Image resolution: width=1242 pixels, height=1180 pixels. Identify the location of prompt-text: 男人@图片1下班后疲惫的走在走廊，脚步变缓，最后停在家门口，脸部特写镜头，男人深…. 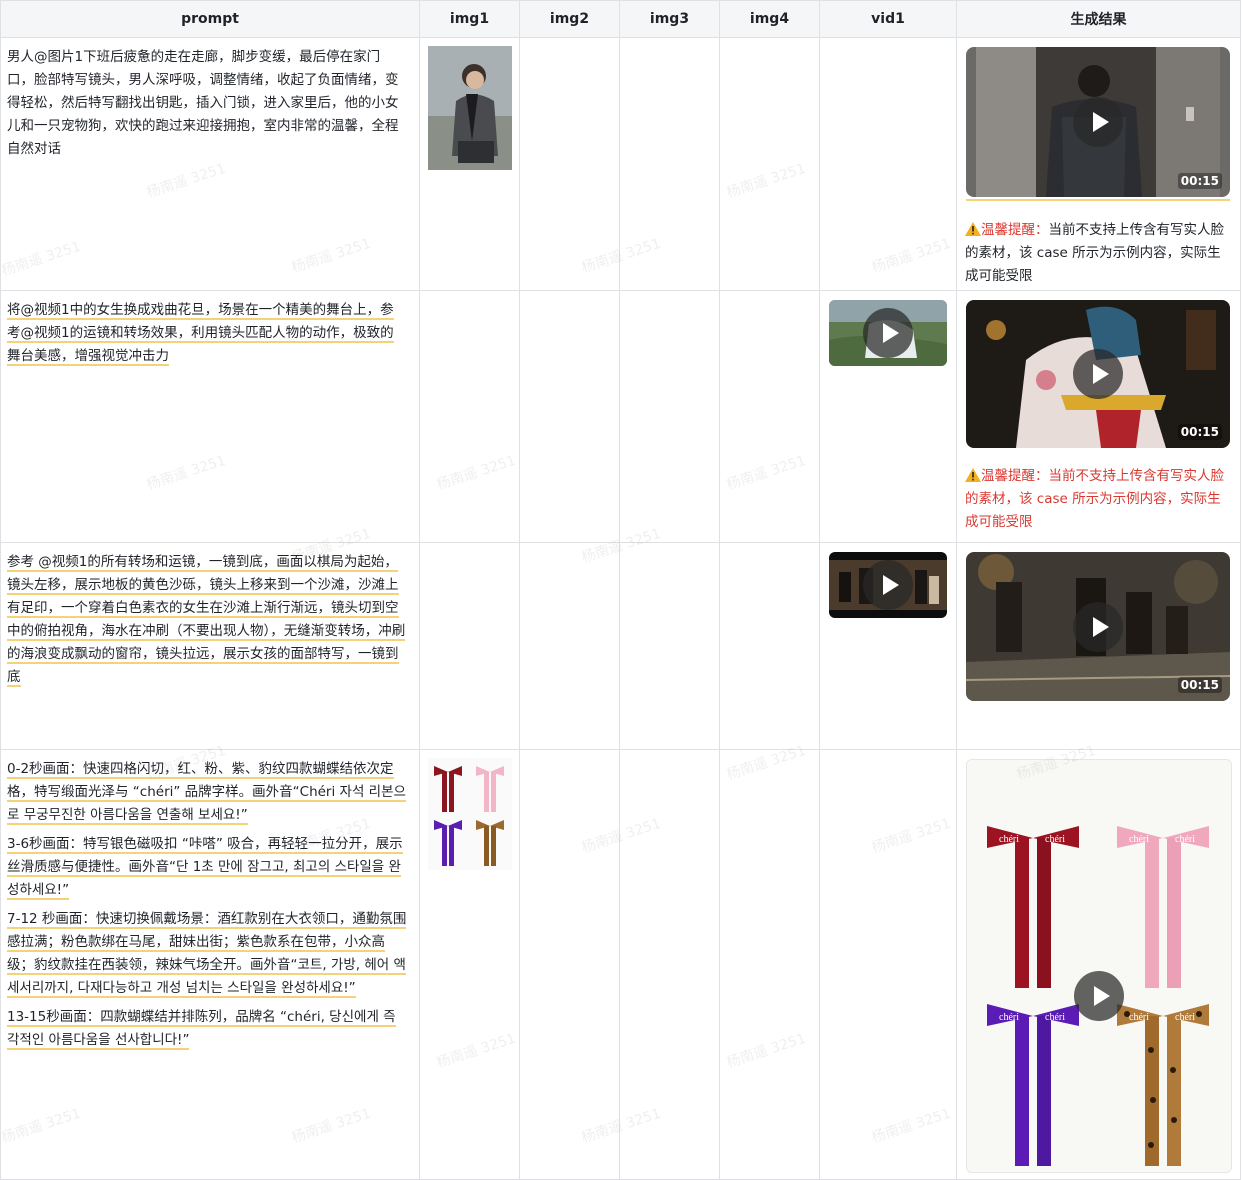
(203, 103).